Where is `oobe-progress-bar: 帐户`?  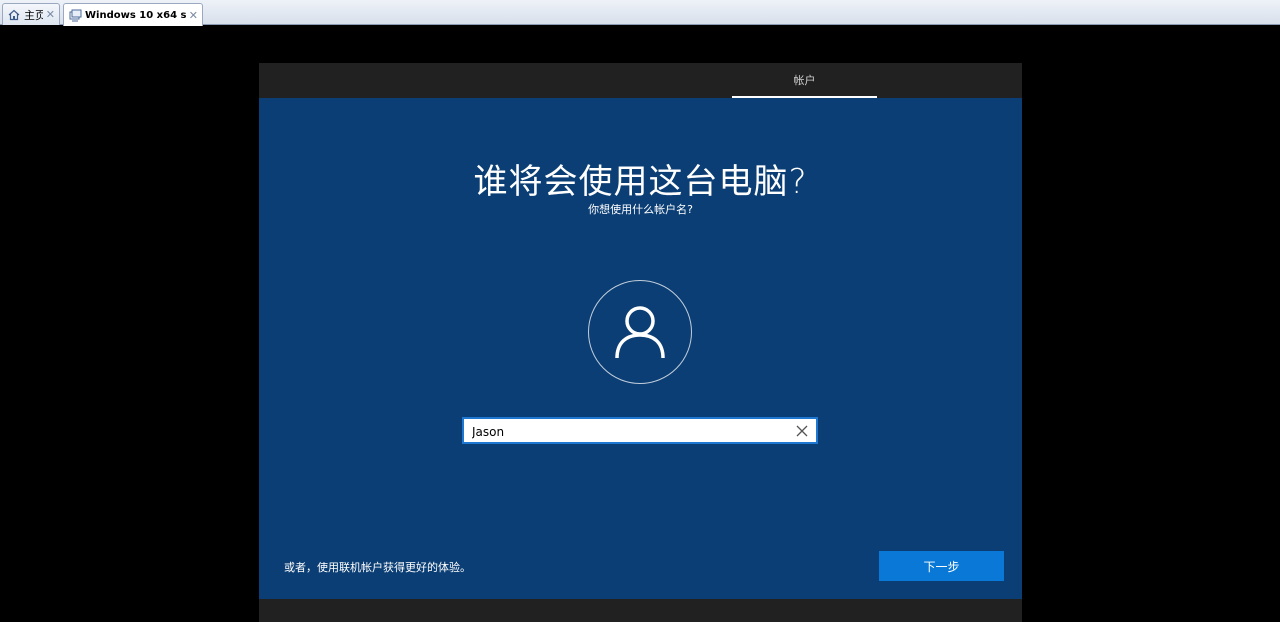 oobe-progress-bar: 帐户 is located at coordinates (640, 80).